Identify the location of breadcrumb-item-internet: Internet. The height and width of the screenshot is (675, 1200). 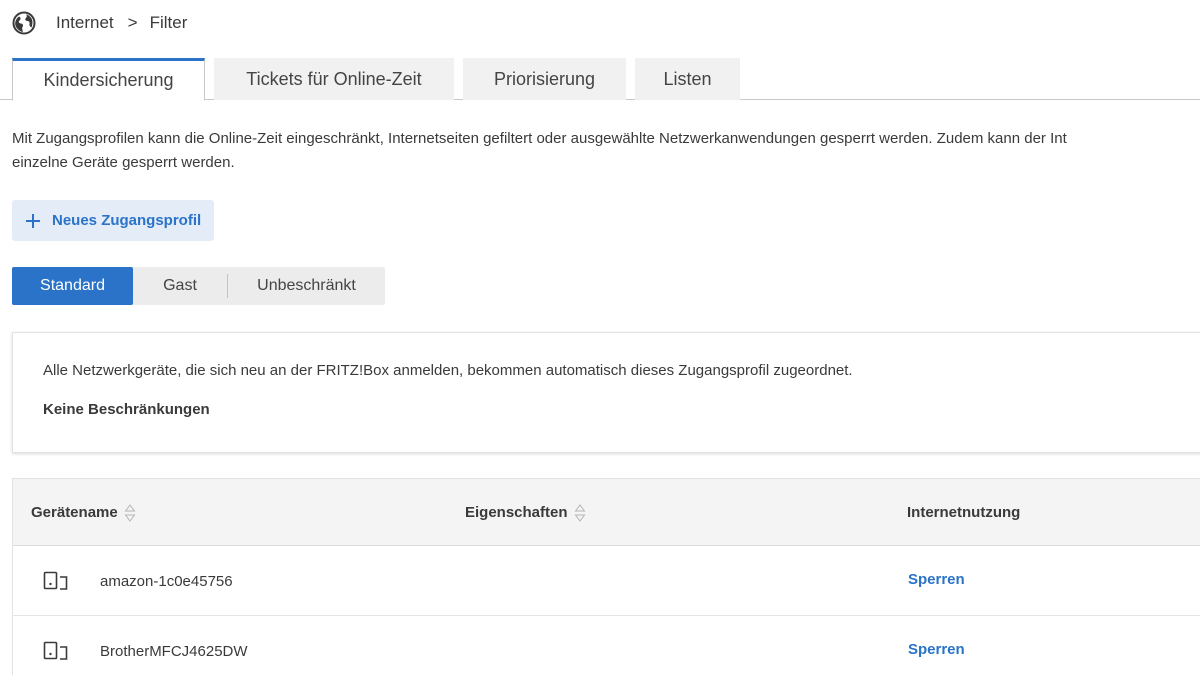
(85, 23).